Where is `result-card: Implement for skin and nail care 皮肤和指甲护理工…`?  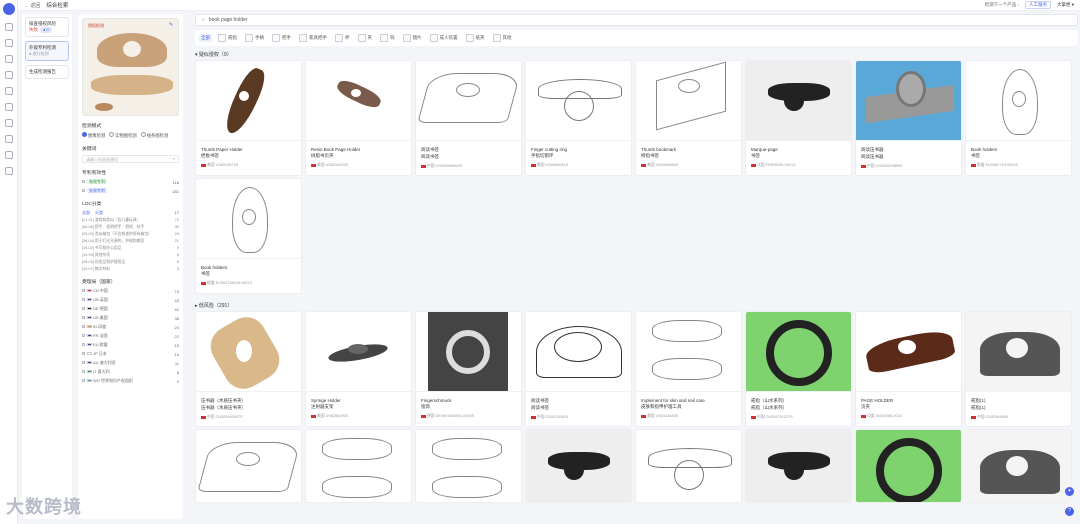
result-card: Implement for skin and nail care 皮肤和指甲护理工… is located at coordinates (688, 369).